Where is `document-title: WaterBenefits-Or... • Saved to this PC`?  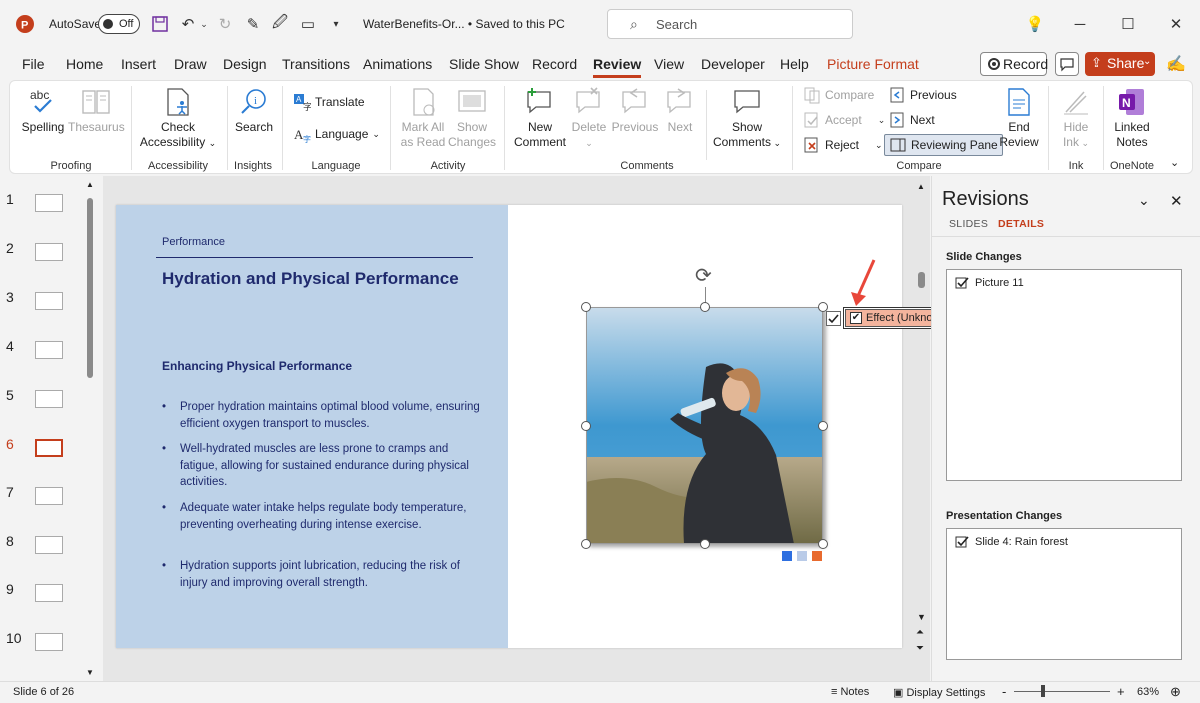
document-title: WaterBenefits-Or... • Saved to this PC is located at coordinates (464, 24).